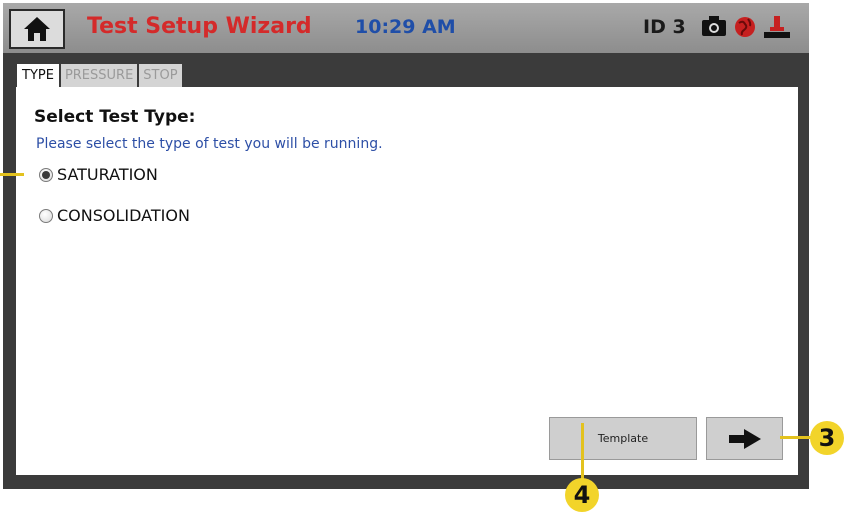 This screenshot has width=855, height=513. I want to click on tab-stop: STOP, so click(160, 76).